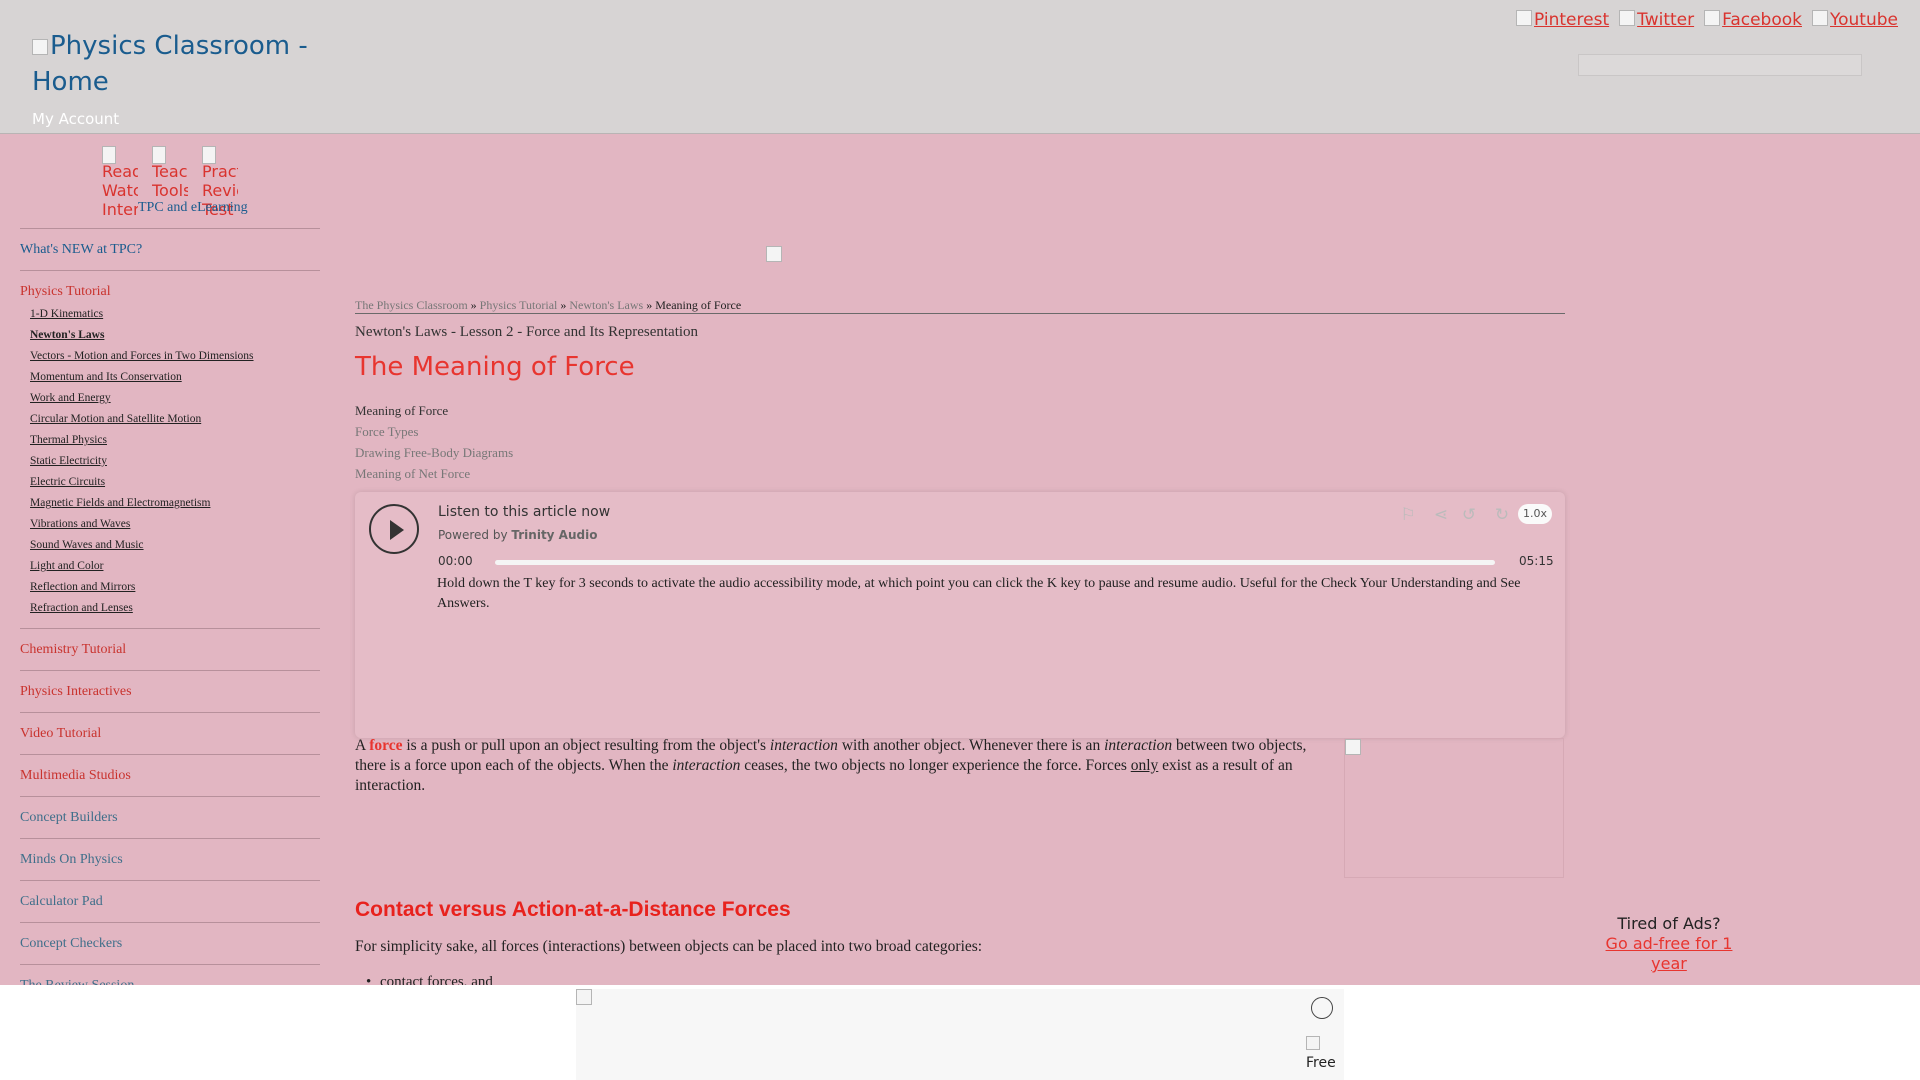 This screenshot has width=1920, height=1080. I want to click on toc-link-current: Meaning of Force, so click(401, 410).